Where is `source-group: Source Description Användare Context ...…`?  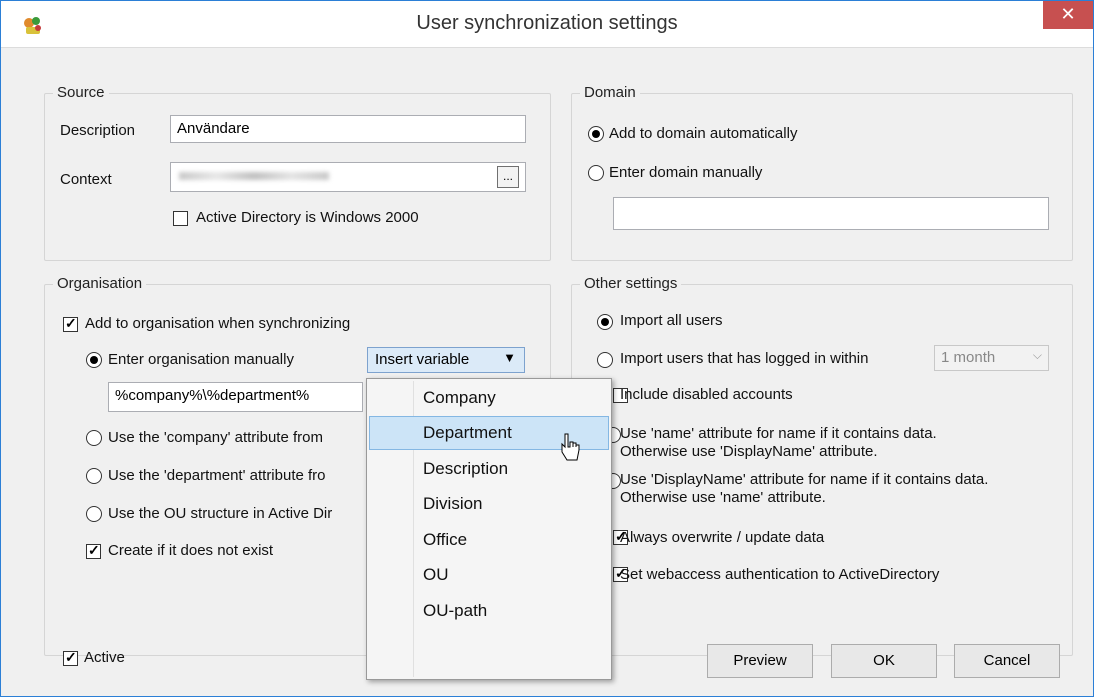 source-group: Source Description Användare Context ...… is located at coordinates (297, 172).